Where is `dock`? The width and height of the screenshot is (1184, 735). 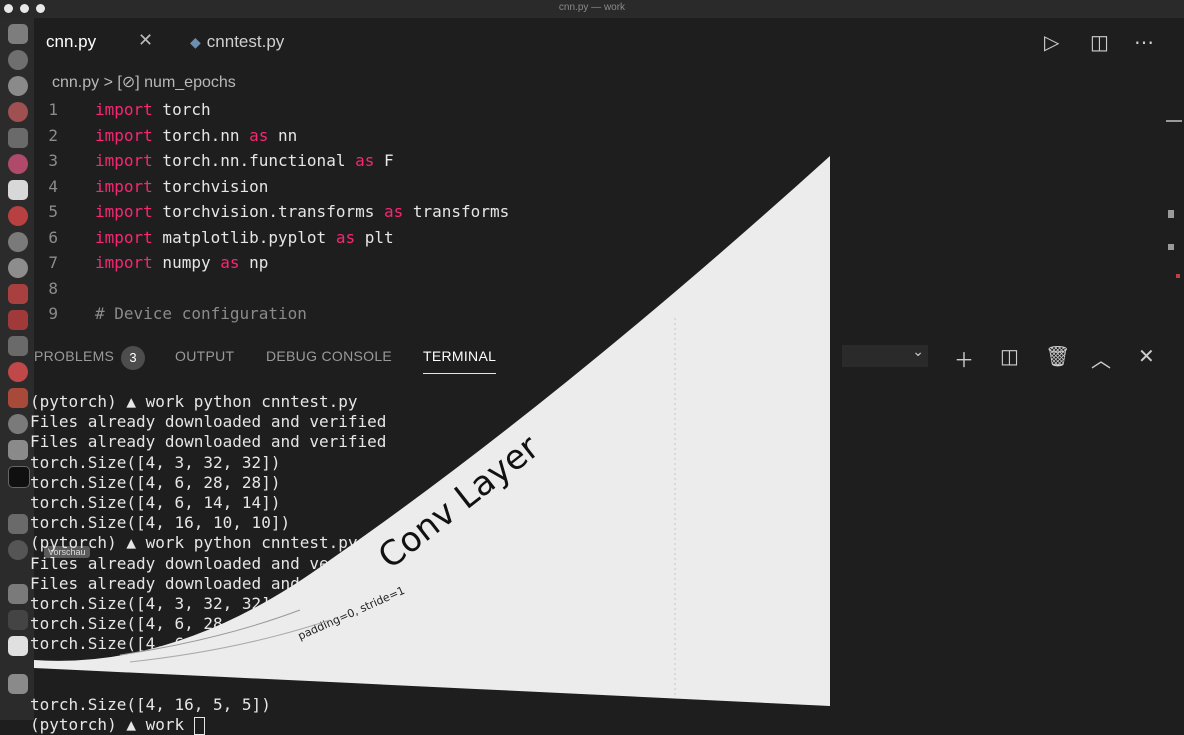 dock is located at coordinates (17, 369).